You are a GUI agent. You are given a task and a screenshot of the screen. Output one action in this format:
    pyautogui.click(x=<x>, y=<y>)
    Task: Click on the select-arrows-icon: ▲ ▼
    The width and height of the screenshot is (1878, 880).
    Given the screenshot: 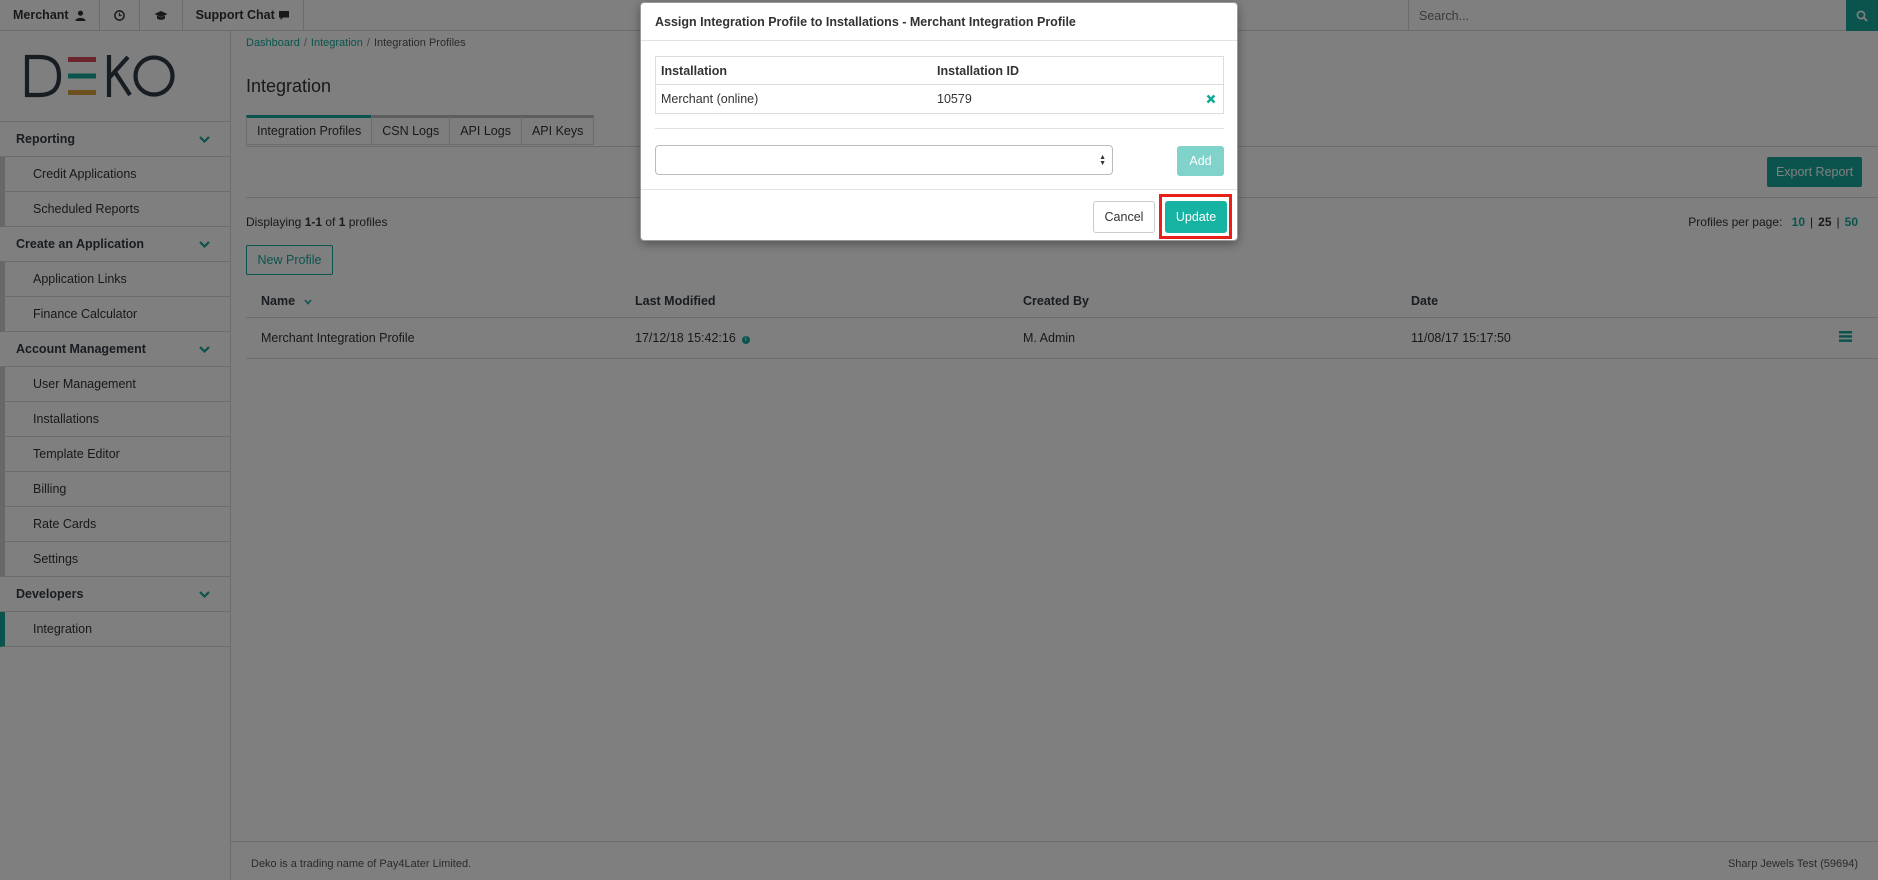 What is the action you would take?
    pyautogui.click(x=1102, y=160)
    